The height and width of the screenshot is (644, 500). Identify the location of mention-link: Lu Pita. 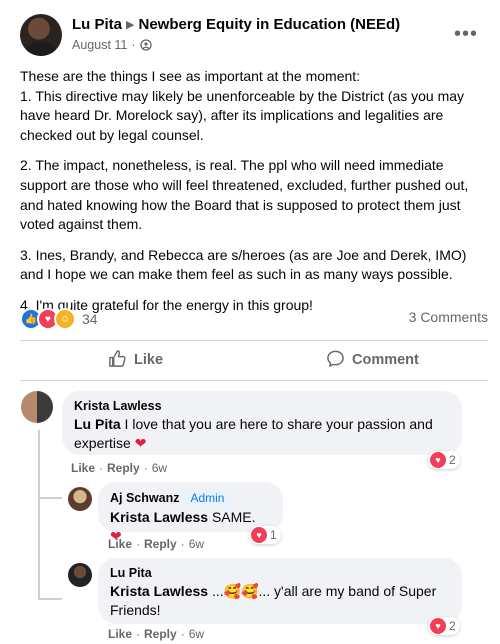
(97, 424).